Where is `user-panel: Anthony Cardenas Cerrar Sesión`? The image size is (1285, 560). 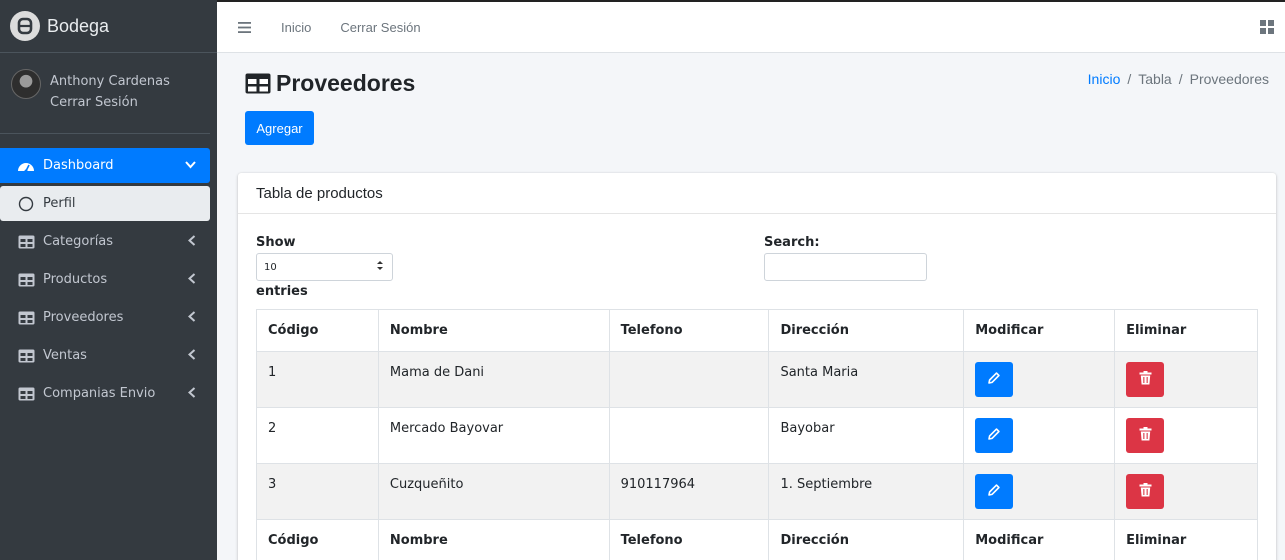 user-panel: Anthony Cardenas Cerrar Sesión is located at coordinates (105, 93).